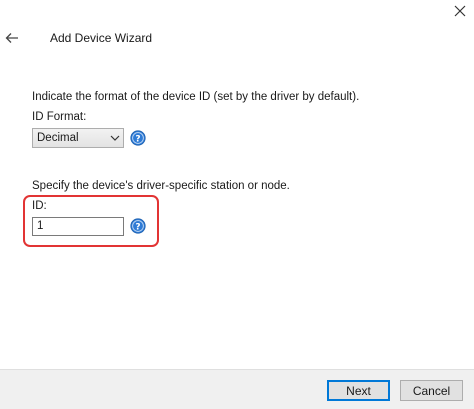 The image size is (474, 409). I want to click on back-arrow-icon, so click(11, 38).